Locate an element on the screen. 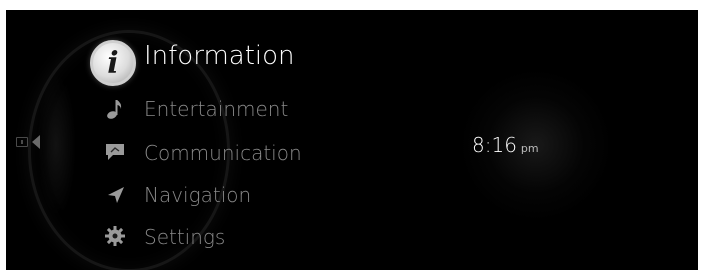  chat-bubble-icon is located at coordinates (115, 152).